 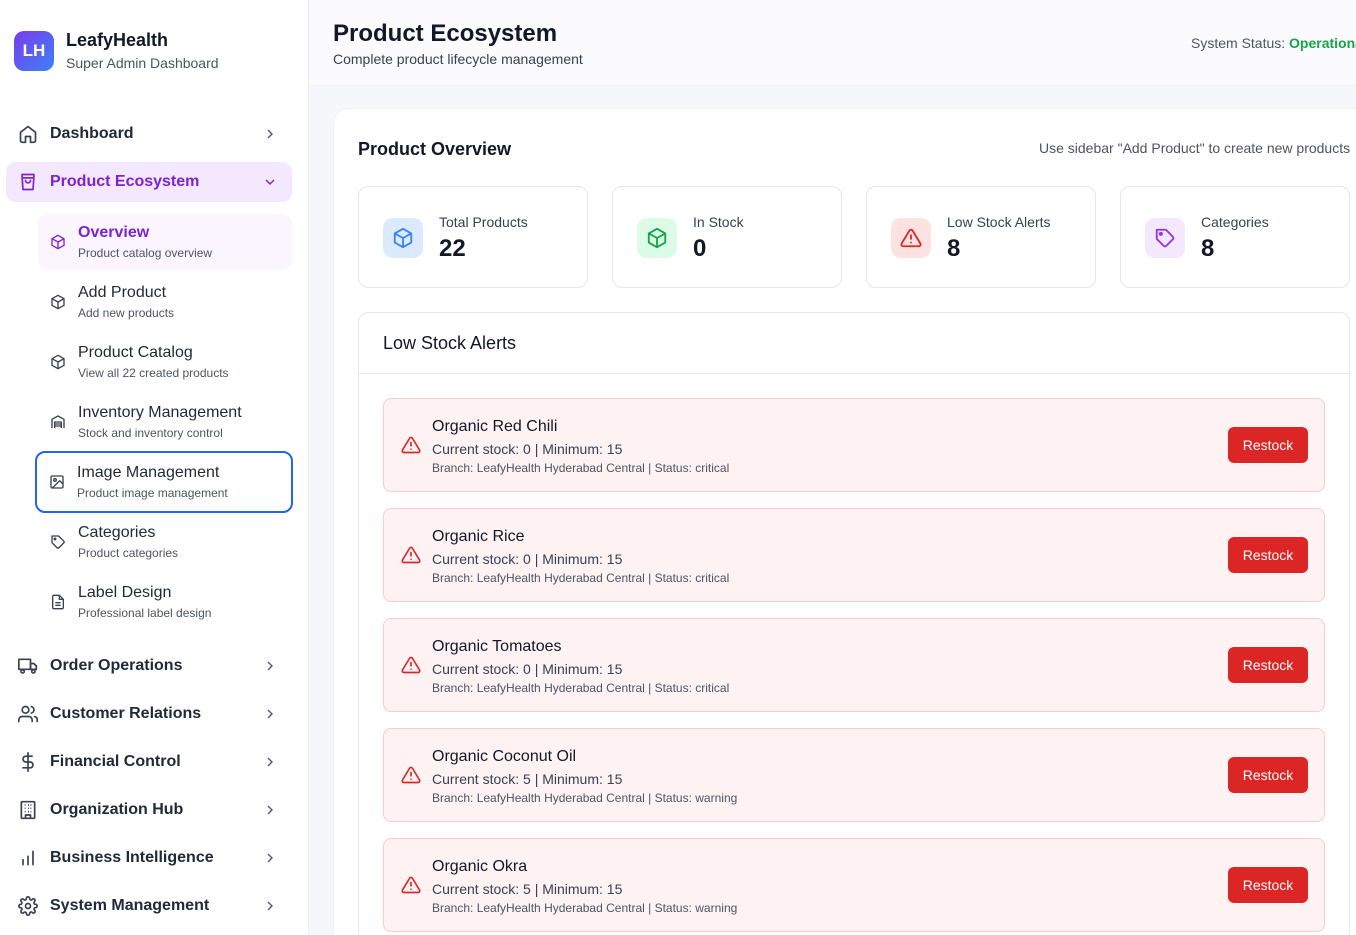 I want to click on system-status-value: Operational, so click(x=1322, y=43).